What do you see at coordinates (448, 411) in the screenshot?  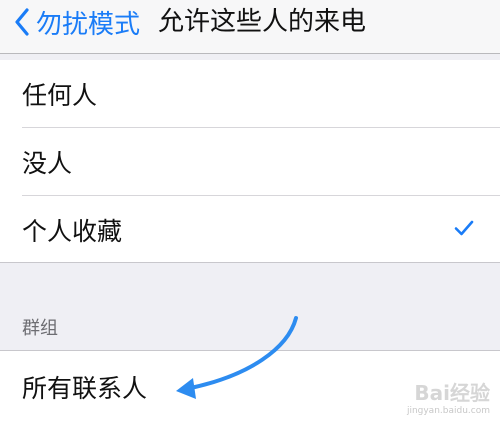 I see `watermark-url: jingyan.baidu.com` at bounding box center [448, 411].